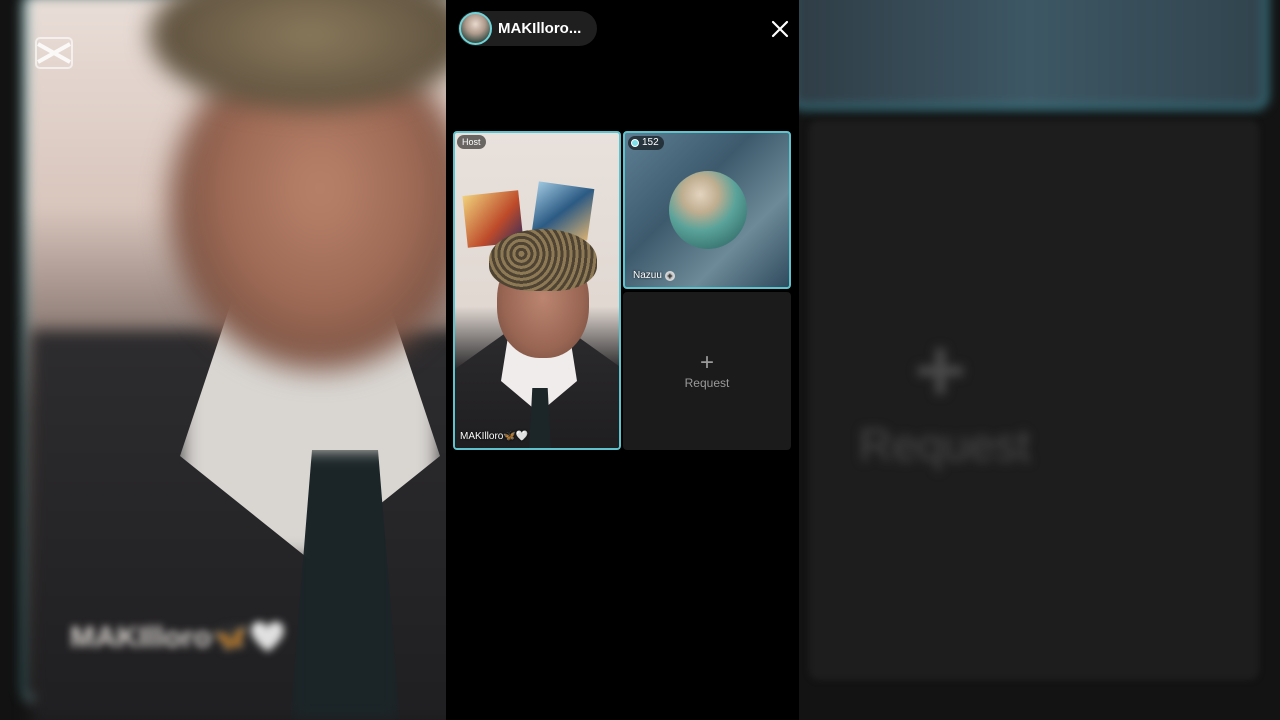 The height and width of the screenshot is (720, 1280). What do you see at coordinates (945, 445) in the screenshot?
I see `blurred-request-label: Request` at bounding box center [945, 445].